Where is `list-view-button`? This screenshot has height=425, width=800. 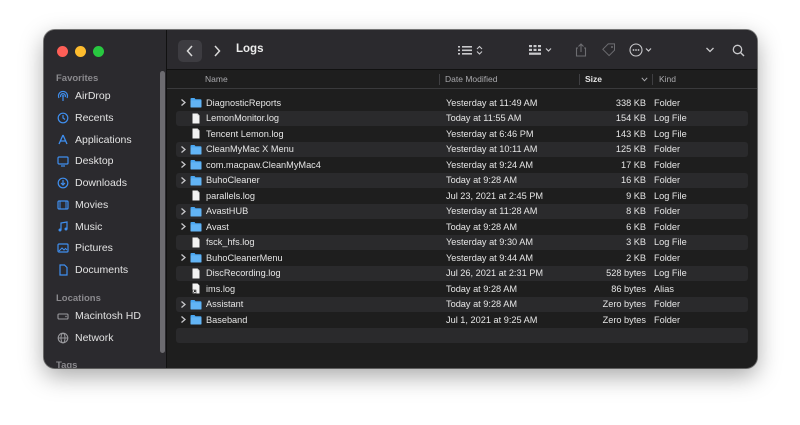 list-view-button is located at coordinates (473, 50).